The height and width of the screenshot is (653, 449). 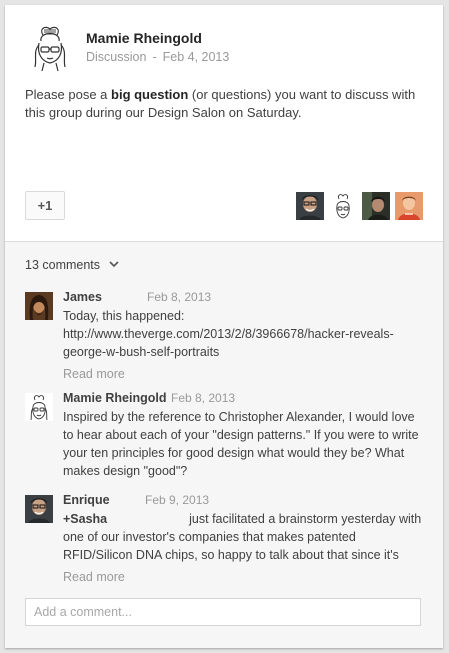 I want to click on add-comment-input, so click(x=223, y=612).